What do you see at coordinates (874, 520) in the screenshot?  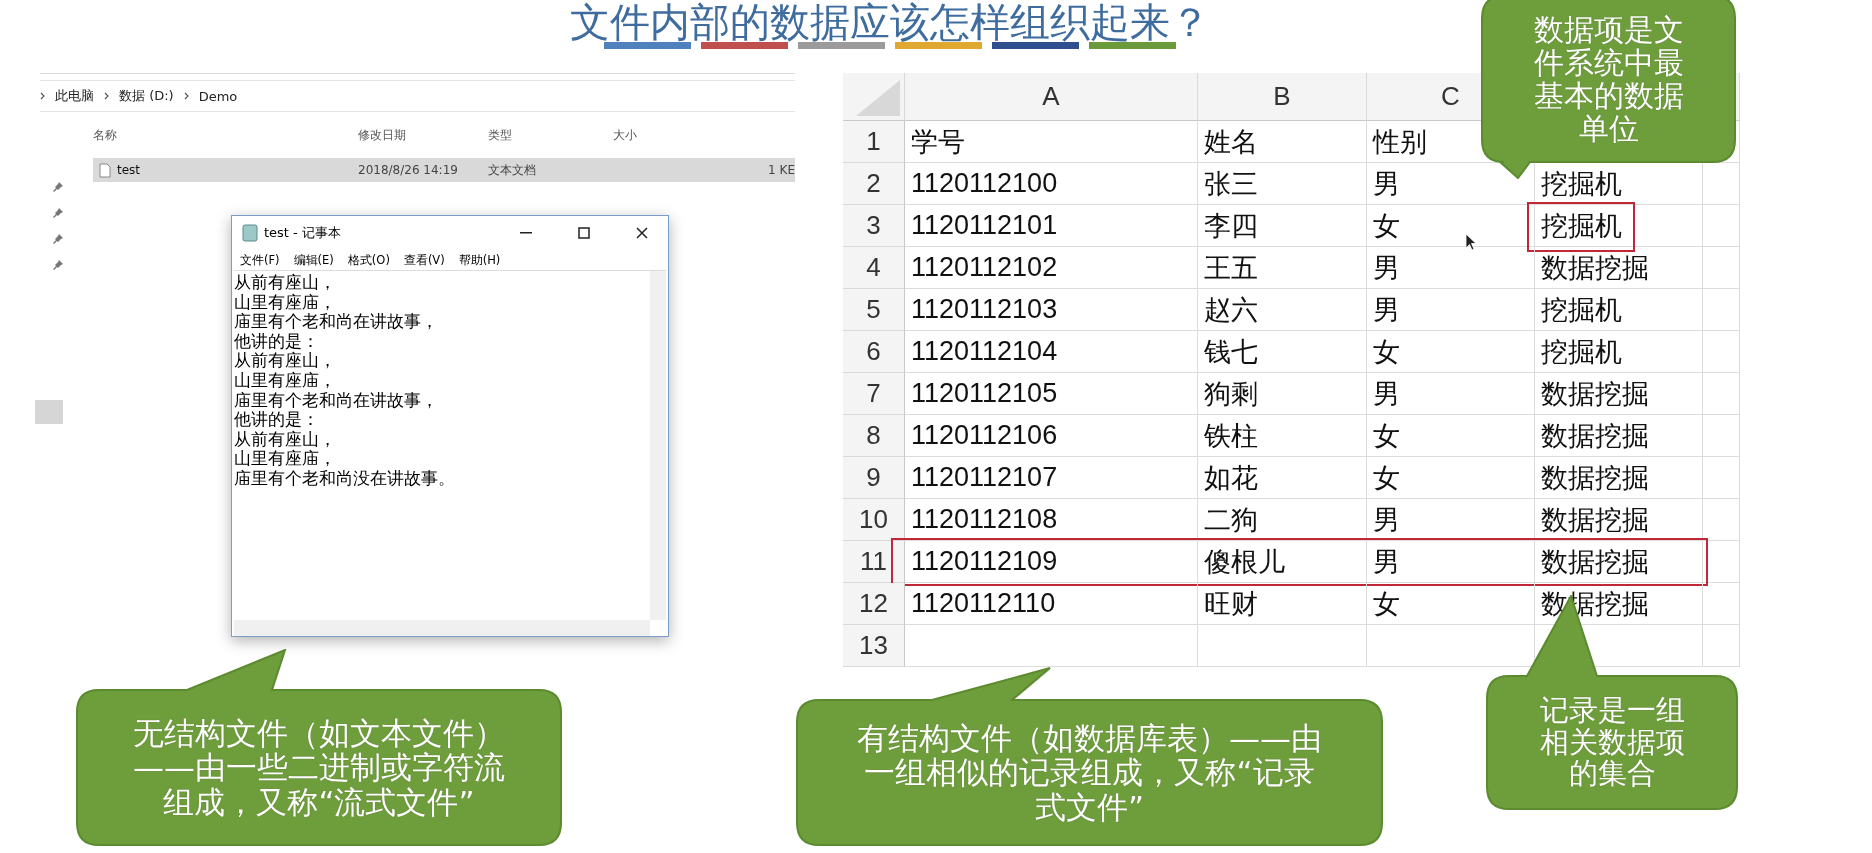 I see `row-number: 10` at bounding box center [874, 520].